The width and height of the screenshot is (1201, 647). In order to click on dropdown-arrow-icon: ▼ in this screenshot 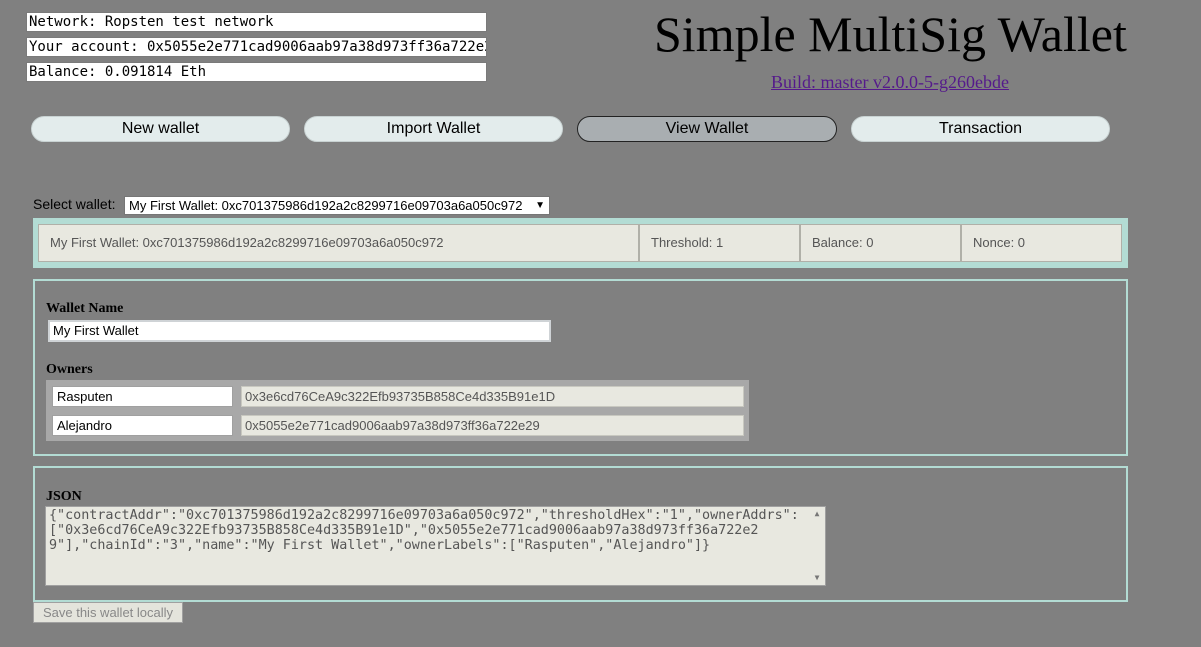, I will do `click(540, 205)`.